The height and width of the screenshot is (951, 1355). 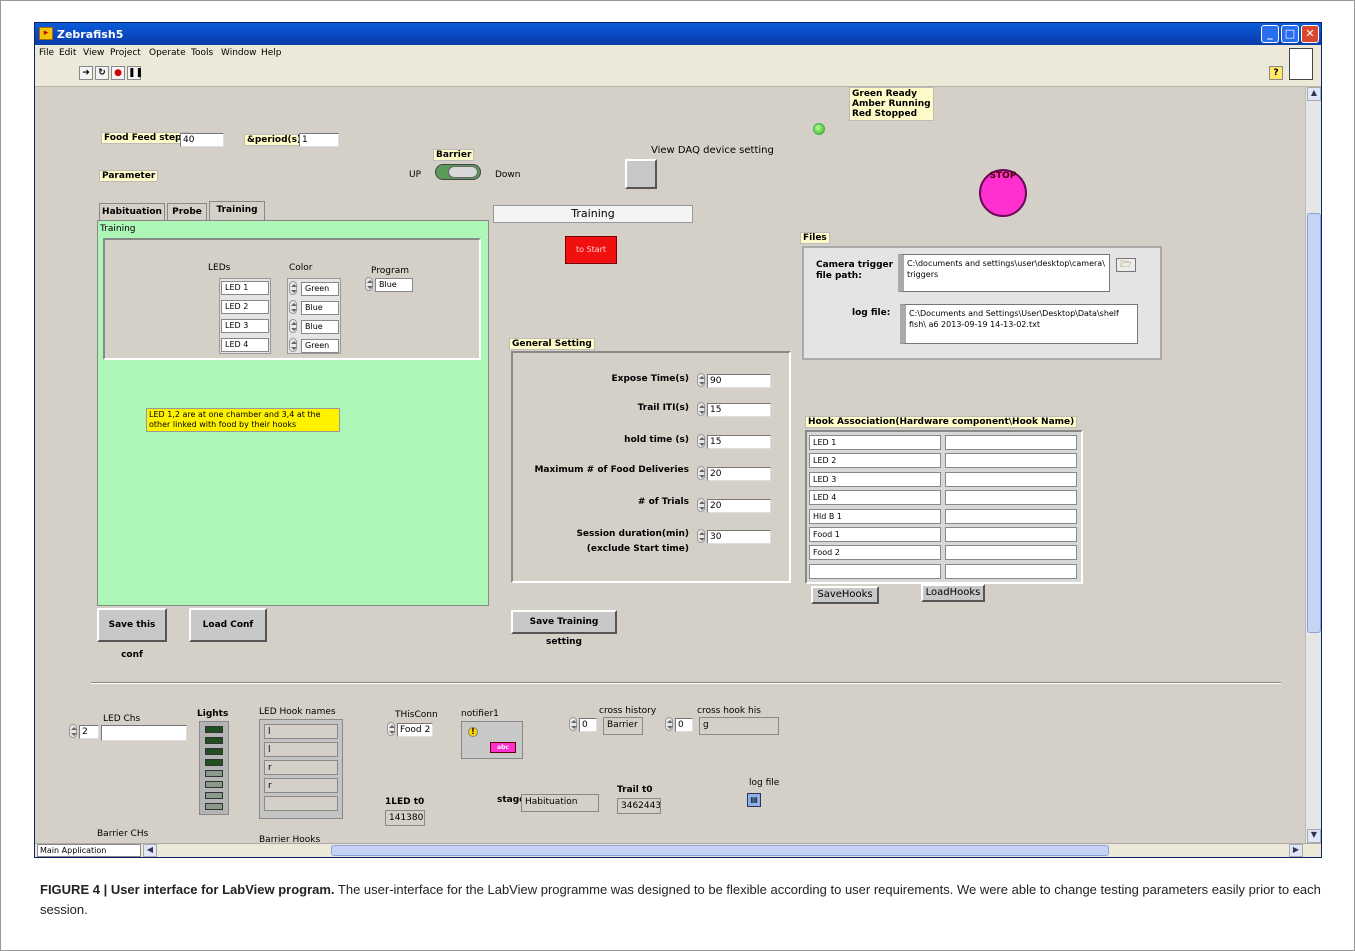 I want to click on stop-button: STOP, so click(x=1003, y=193).